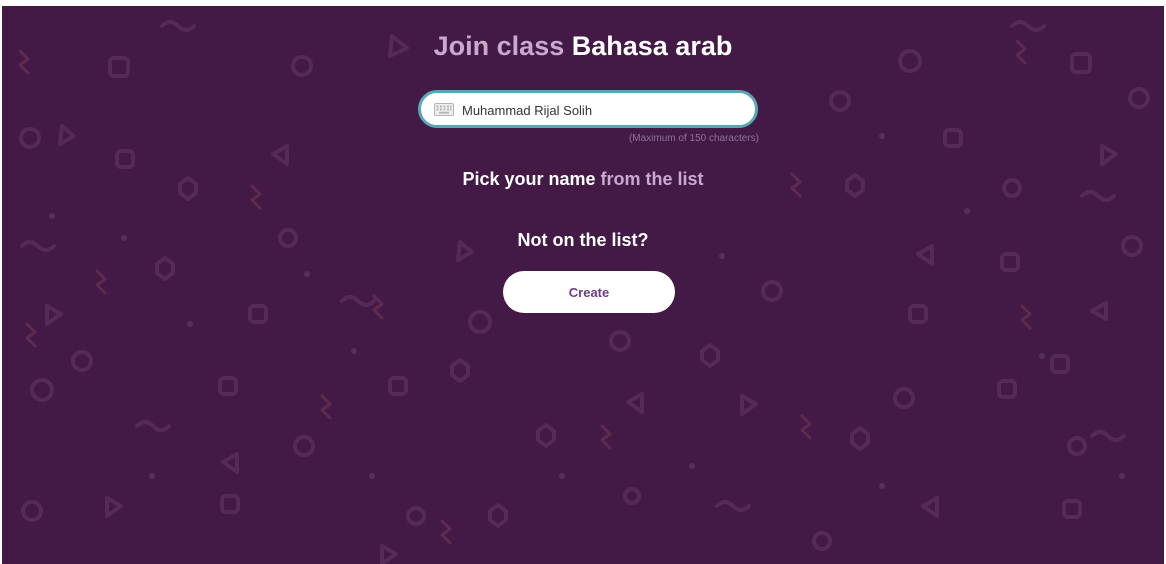 The height and width of the screenshot is (564, 1166). What do you see at coordinates (652, 46) in the screenshot?
I see `class-name: Bahasa arab` at bounding box center [652, 46].